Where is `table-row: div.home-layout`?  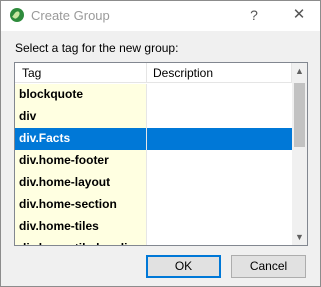
table-row: div.home-layout is located at coordinates (153, 183).